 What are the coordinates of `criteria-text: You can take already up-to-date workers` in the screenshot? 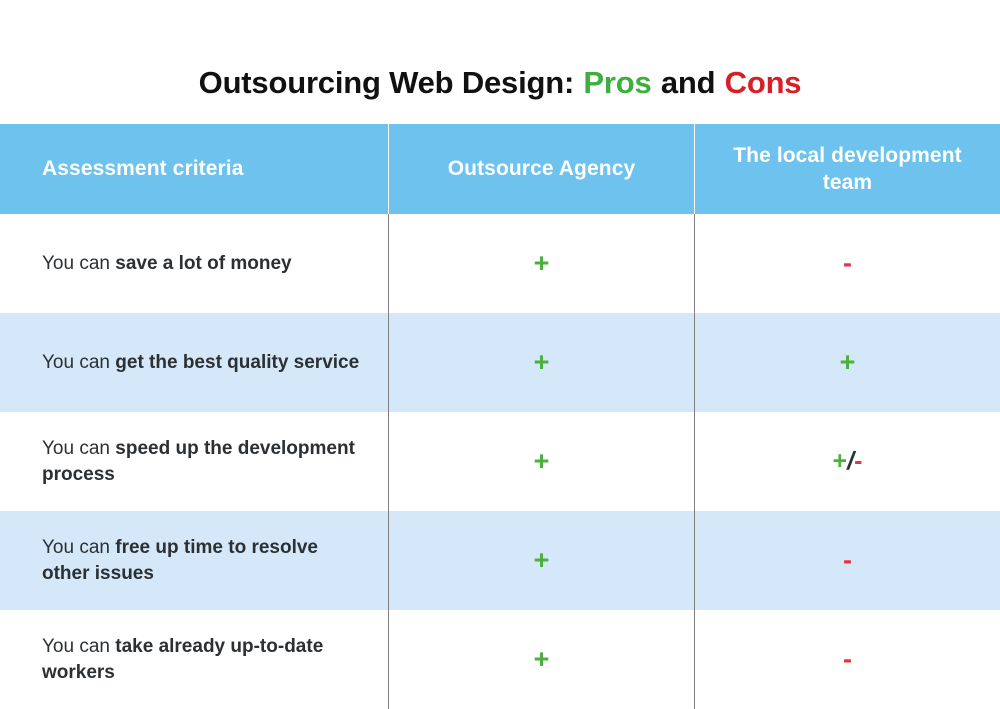 It's located at (205, 659).